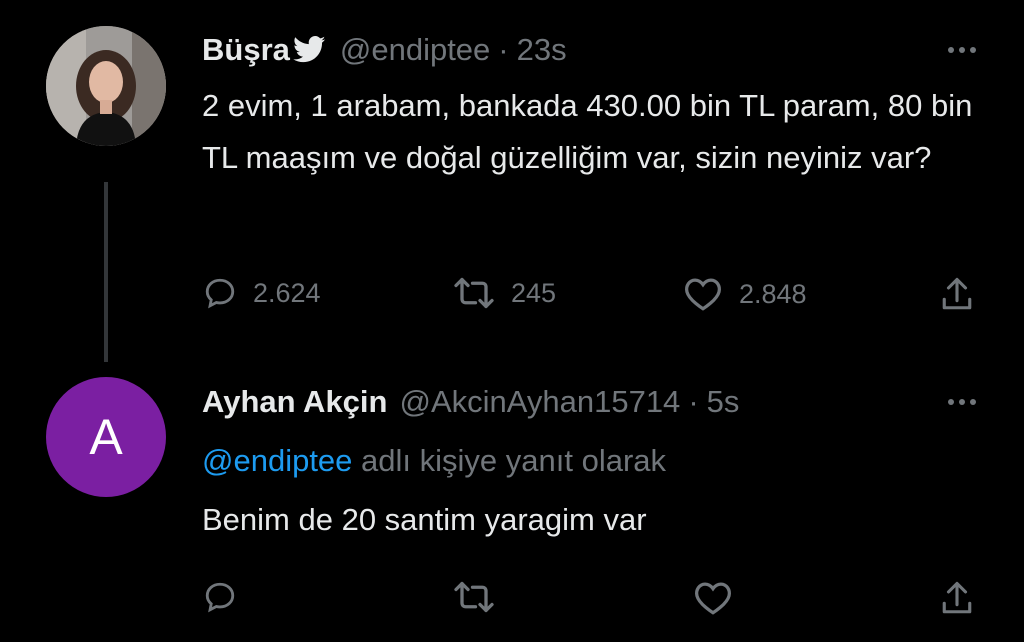 The image size is (1024, 642). Describe the element at coordinates (504, 293) in the screenshot. I see `retweet-button: 245` at that location.